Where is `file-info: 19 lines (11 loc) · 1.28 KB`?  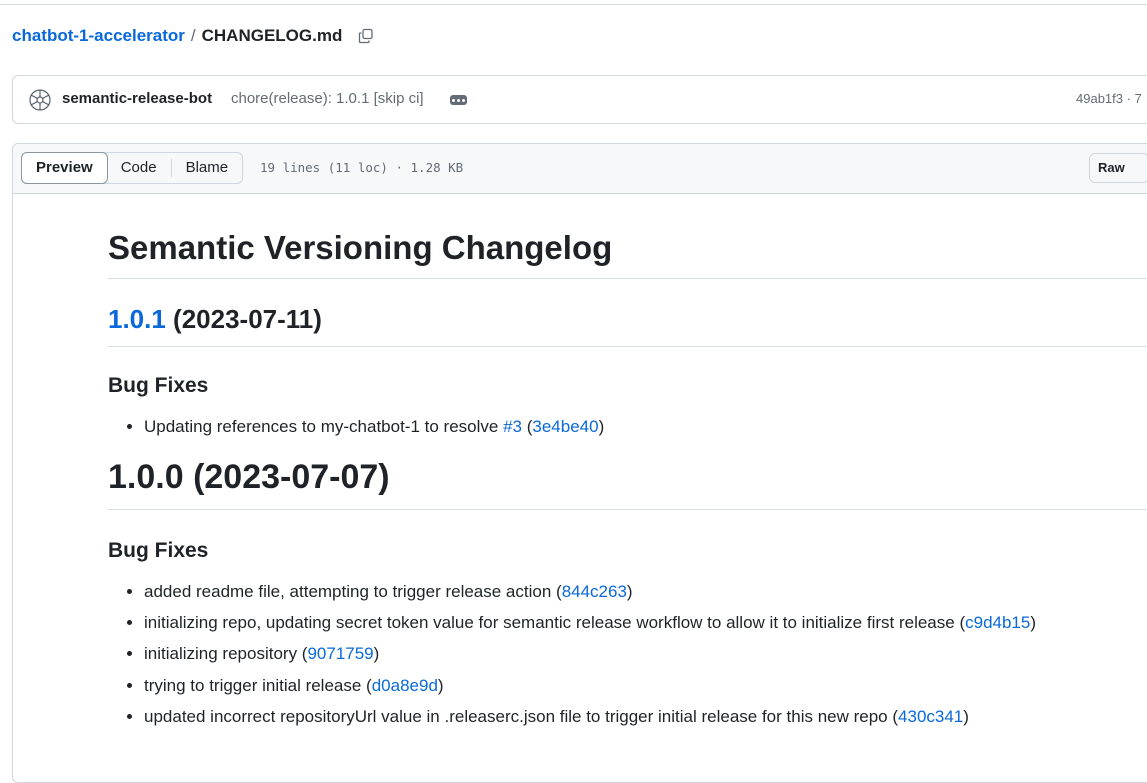
file-info: 19 lines (11 loc) · 1.28 KB is located at coordinates (362, 167).